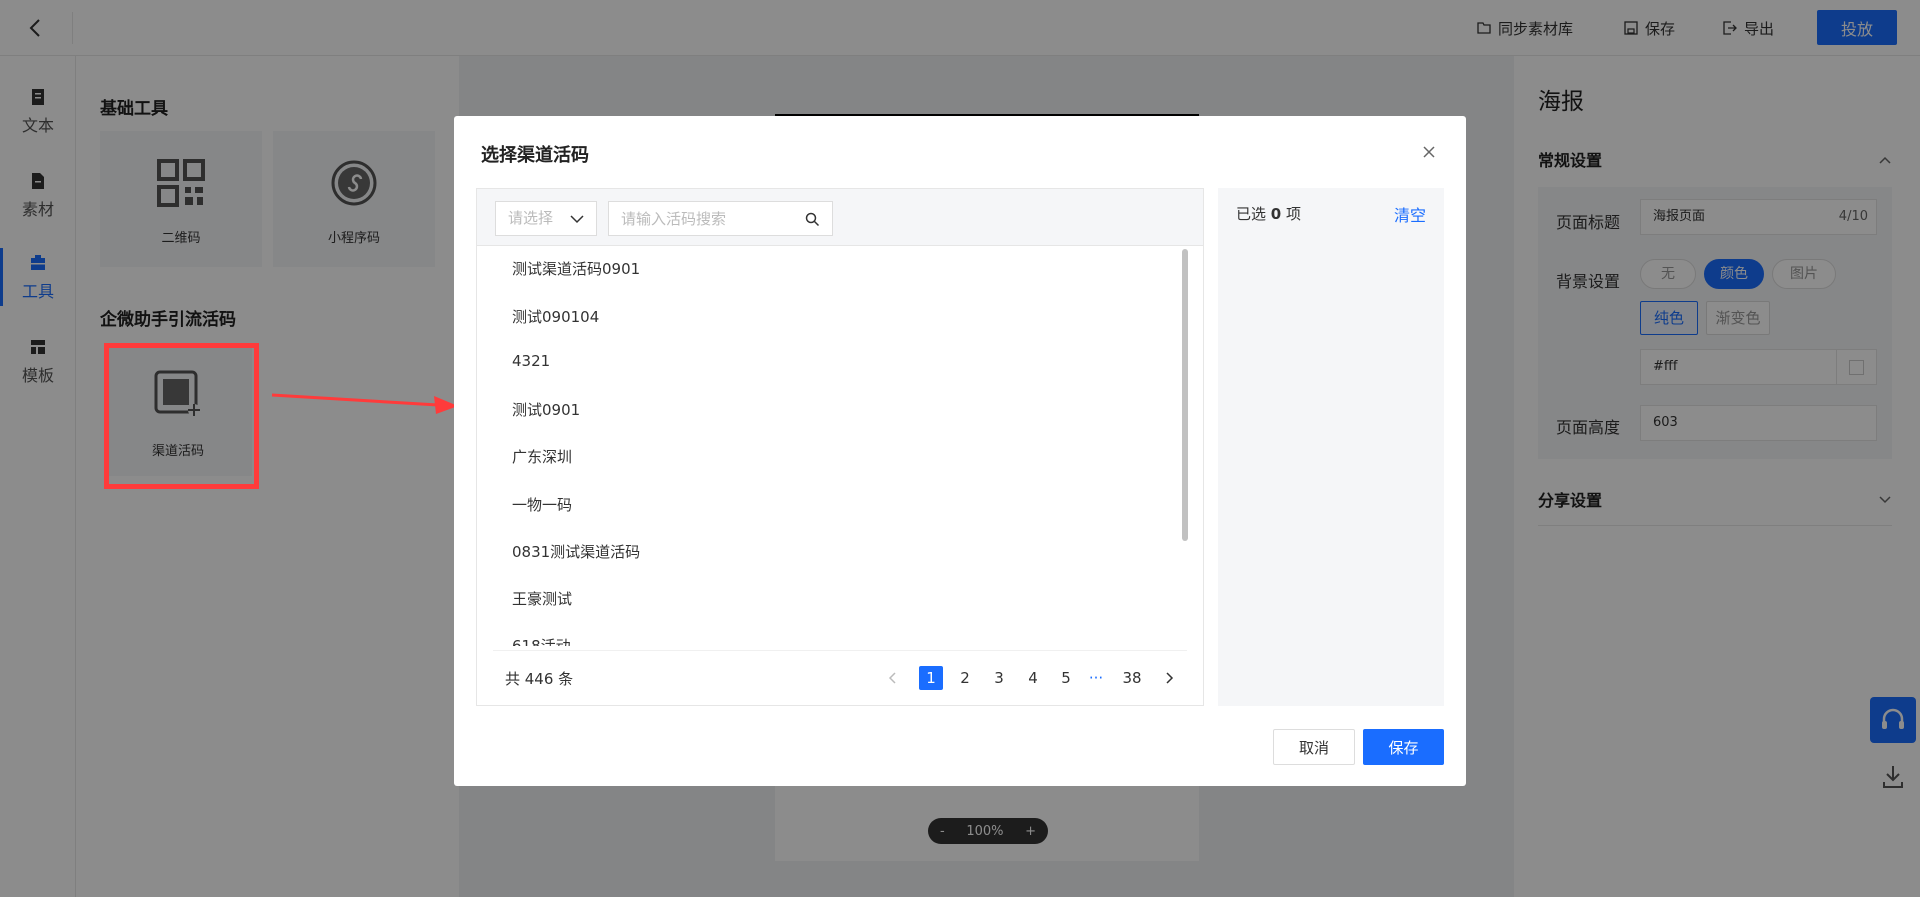  I want to click on filter-bar: 请选择, so click(840, 217).